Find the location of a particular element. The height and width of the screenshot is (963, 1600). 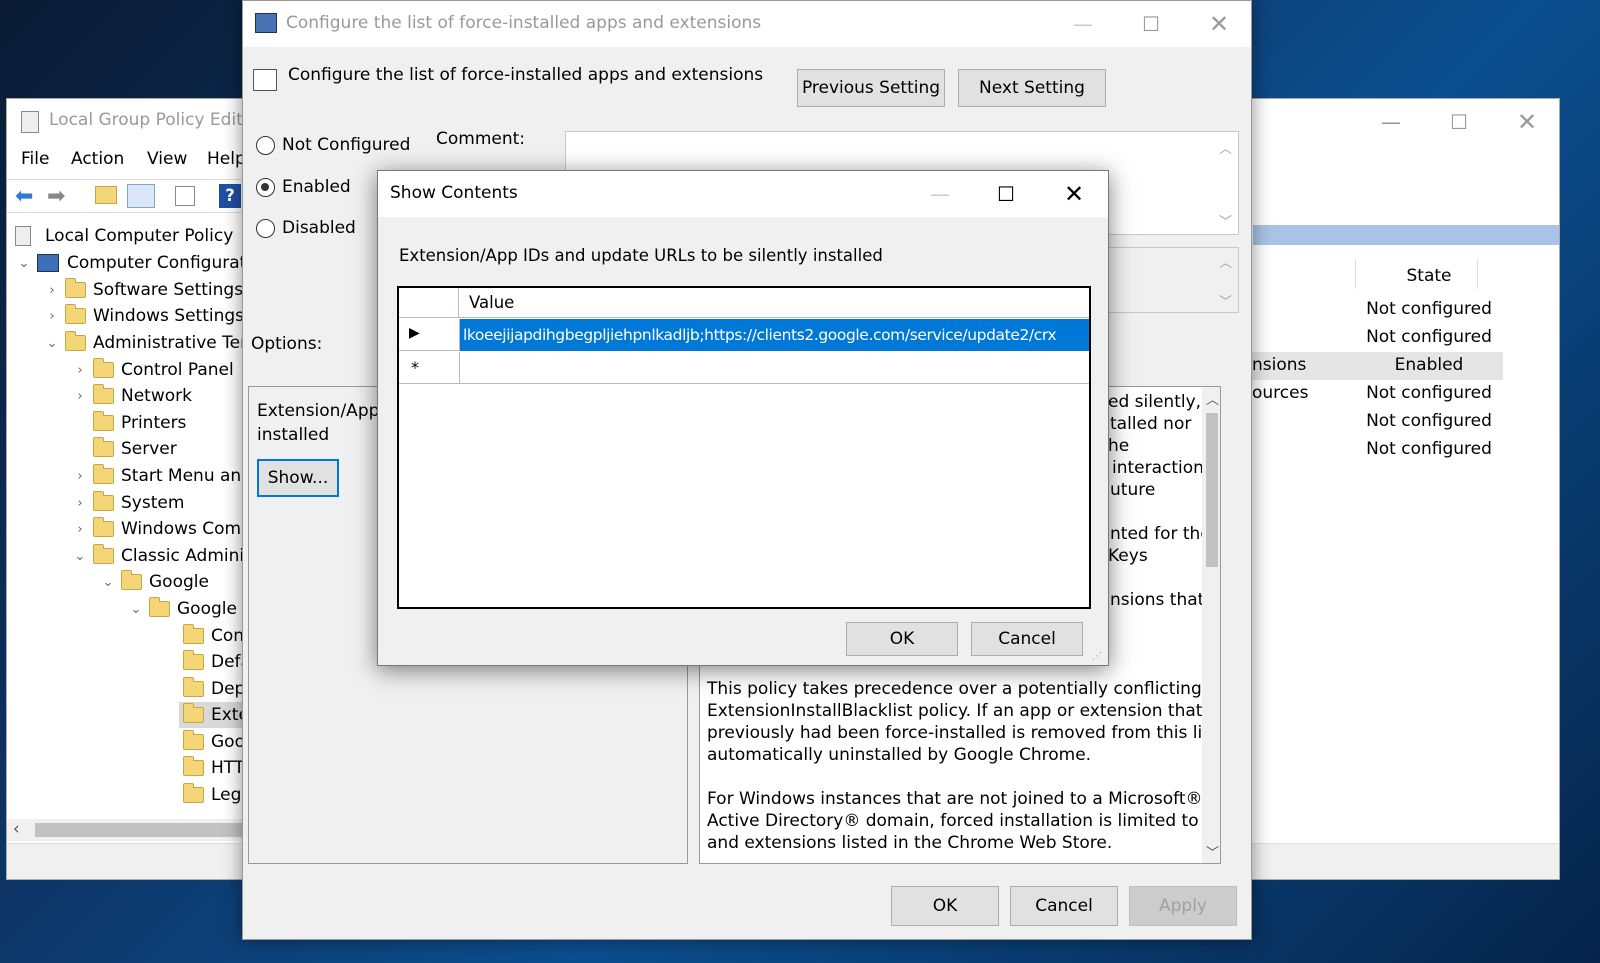

gpedit-maximize-button: ☐ is located at coordinates (1459, 122).